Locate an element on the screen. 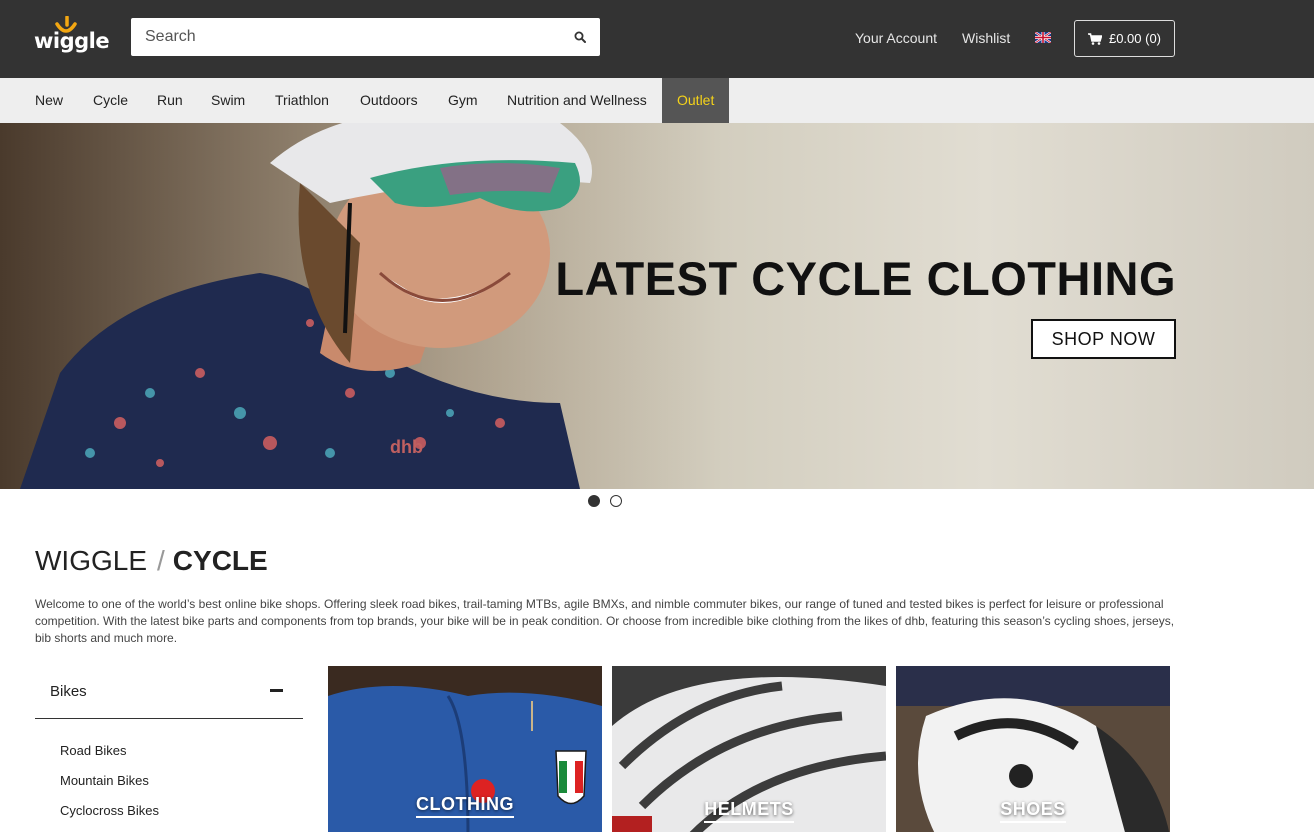  tile-label-shoes-text: SHOES is located at coordinates (1033, 811).